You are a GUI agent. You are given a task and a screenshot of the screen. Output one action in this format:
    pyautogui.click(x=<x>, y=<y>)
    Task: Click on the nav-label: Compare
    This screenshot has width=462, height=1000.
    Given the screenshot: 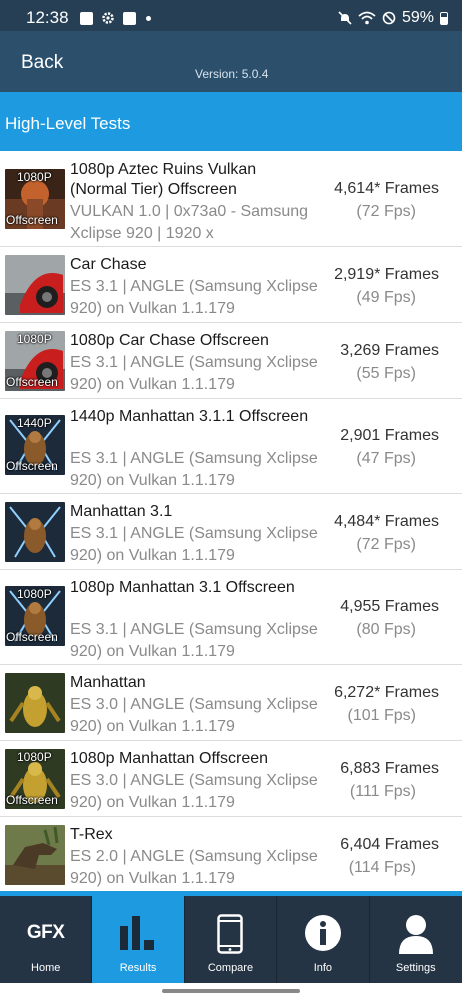 What is the action you would take?
    pyautogui.click(x=230, y=968)
    